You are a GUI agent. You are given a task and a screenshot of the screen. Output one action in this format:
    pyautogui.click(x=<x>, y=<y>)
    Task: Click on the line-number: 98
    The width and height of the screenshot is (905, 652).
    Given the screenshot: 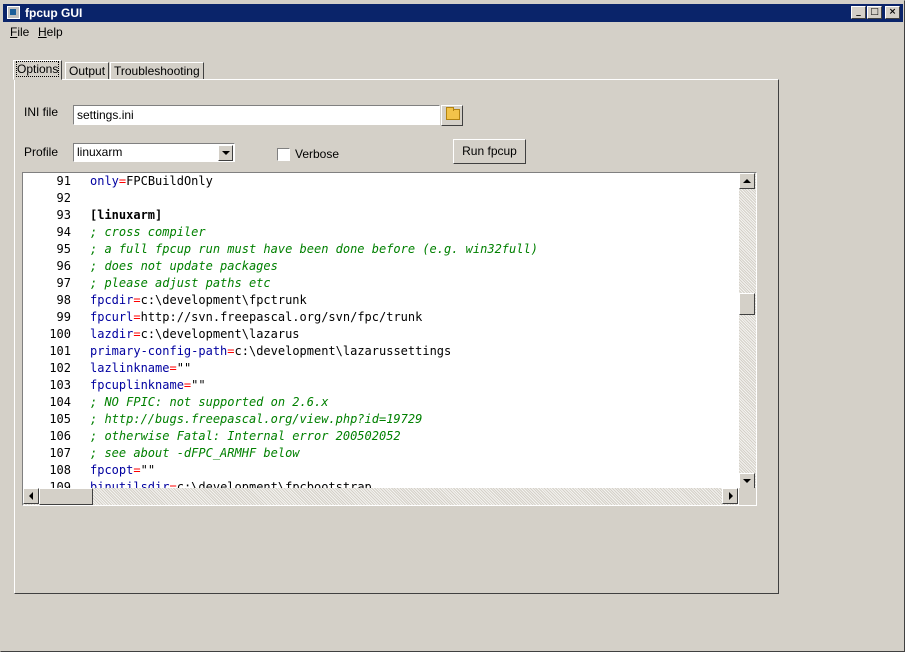 What is the action you would take?
    pyautogui.click(x=63, y=300)
    